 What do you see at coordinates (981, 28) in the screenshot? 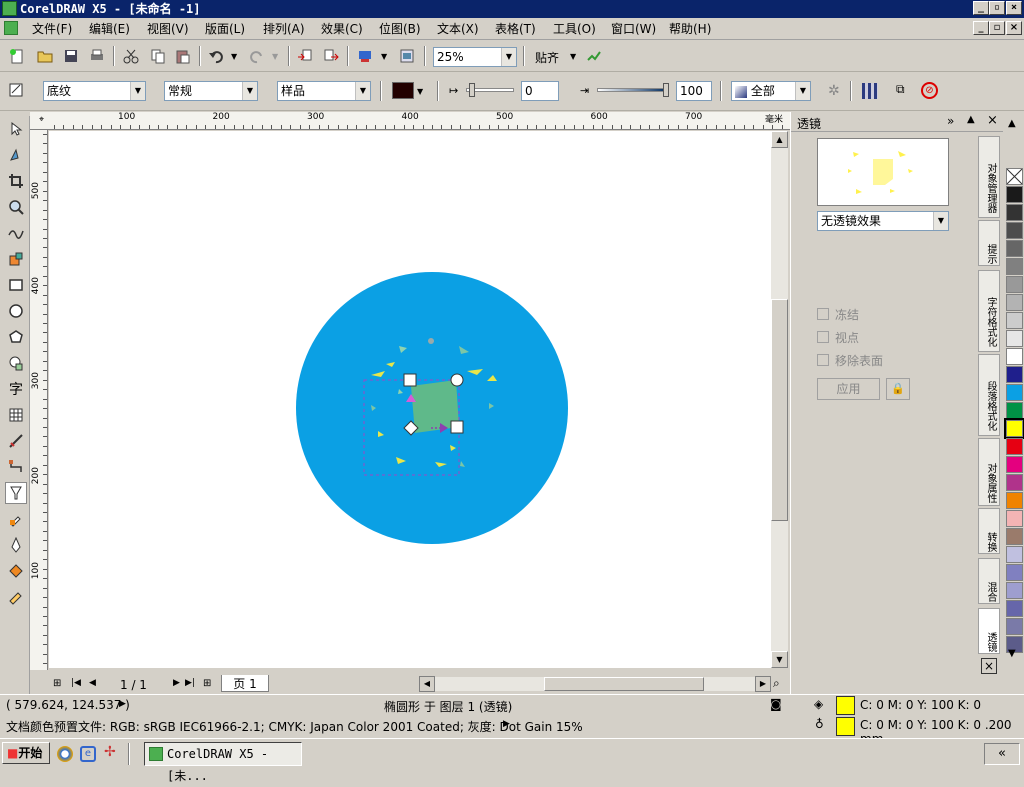
I see `doc-minimize-button: _` at bounding box center [981, 28].